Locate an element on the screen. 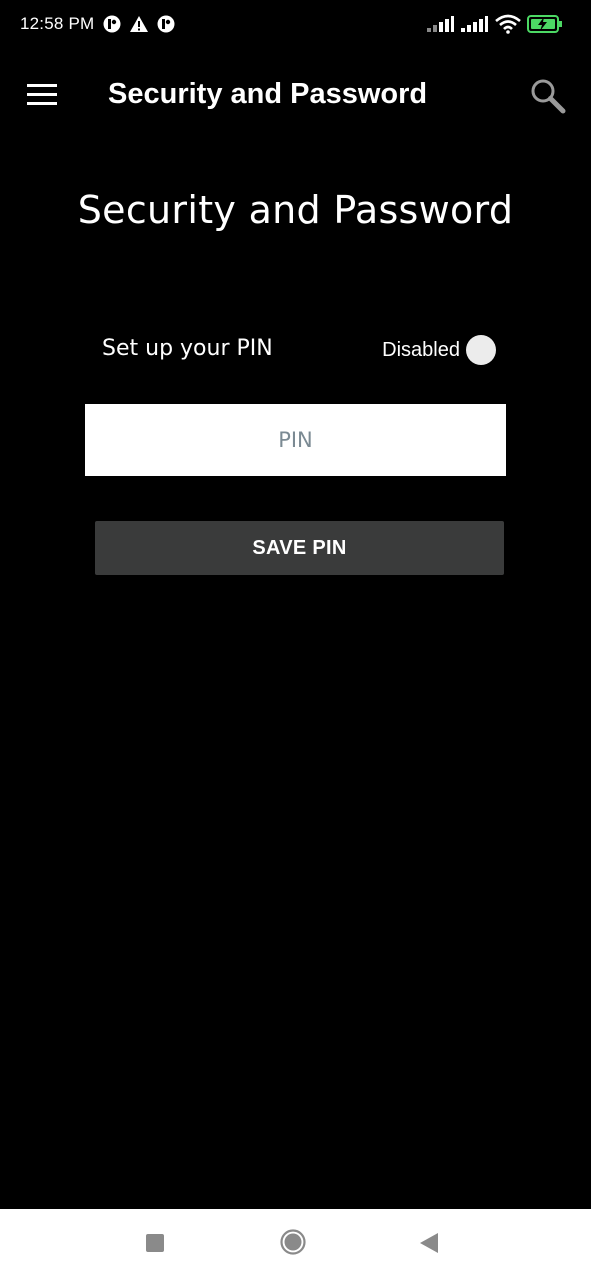 Image resolution: width=591 pixels, height=1280 pixels. toggle-knob is located at coordinates (481, 350).